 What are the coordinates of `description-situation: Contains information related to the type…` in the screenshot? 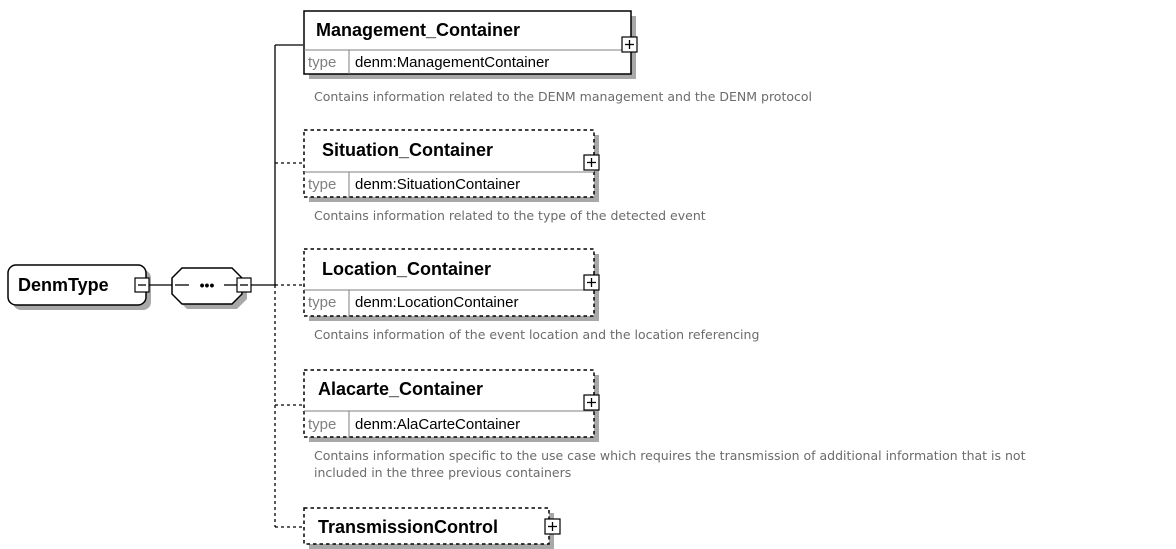 It's located at (510, 215).